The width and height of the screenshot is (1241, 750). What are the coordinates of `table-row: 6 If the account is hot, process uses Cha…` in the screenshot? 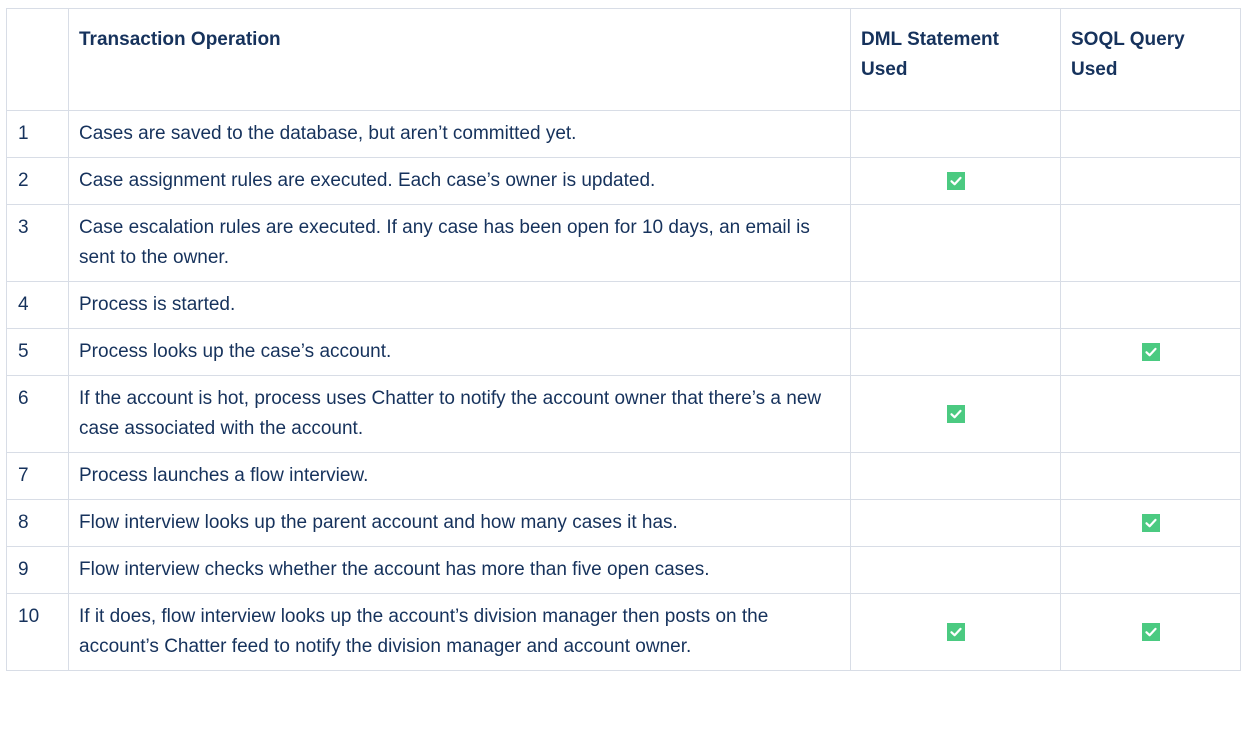 It's located at (623, 414).